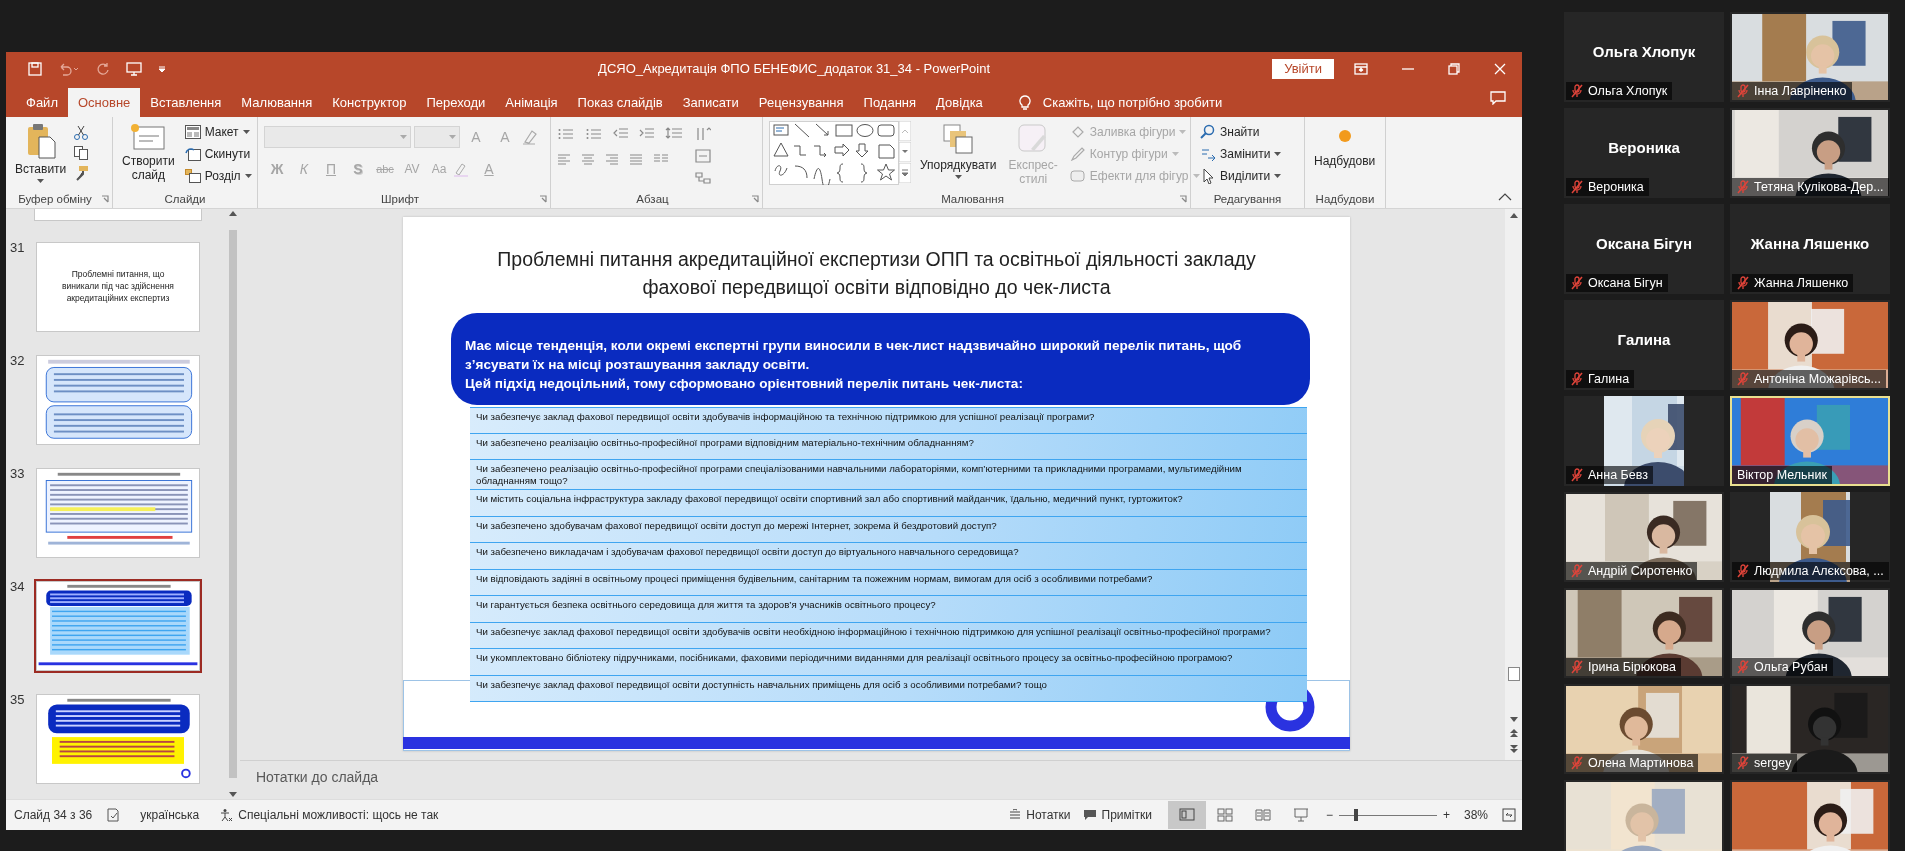 This screenshot has width=1905, height=851. I want to click on clear-formatting-icon, so click(529, 137).